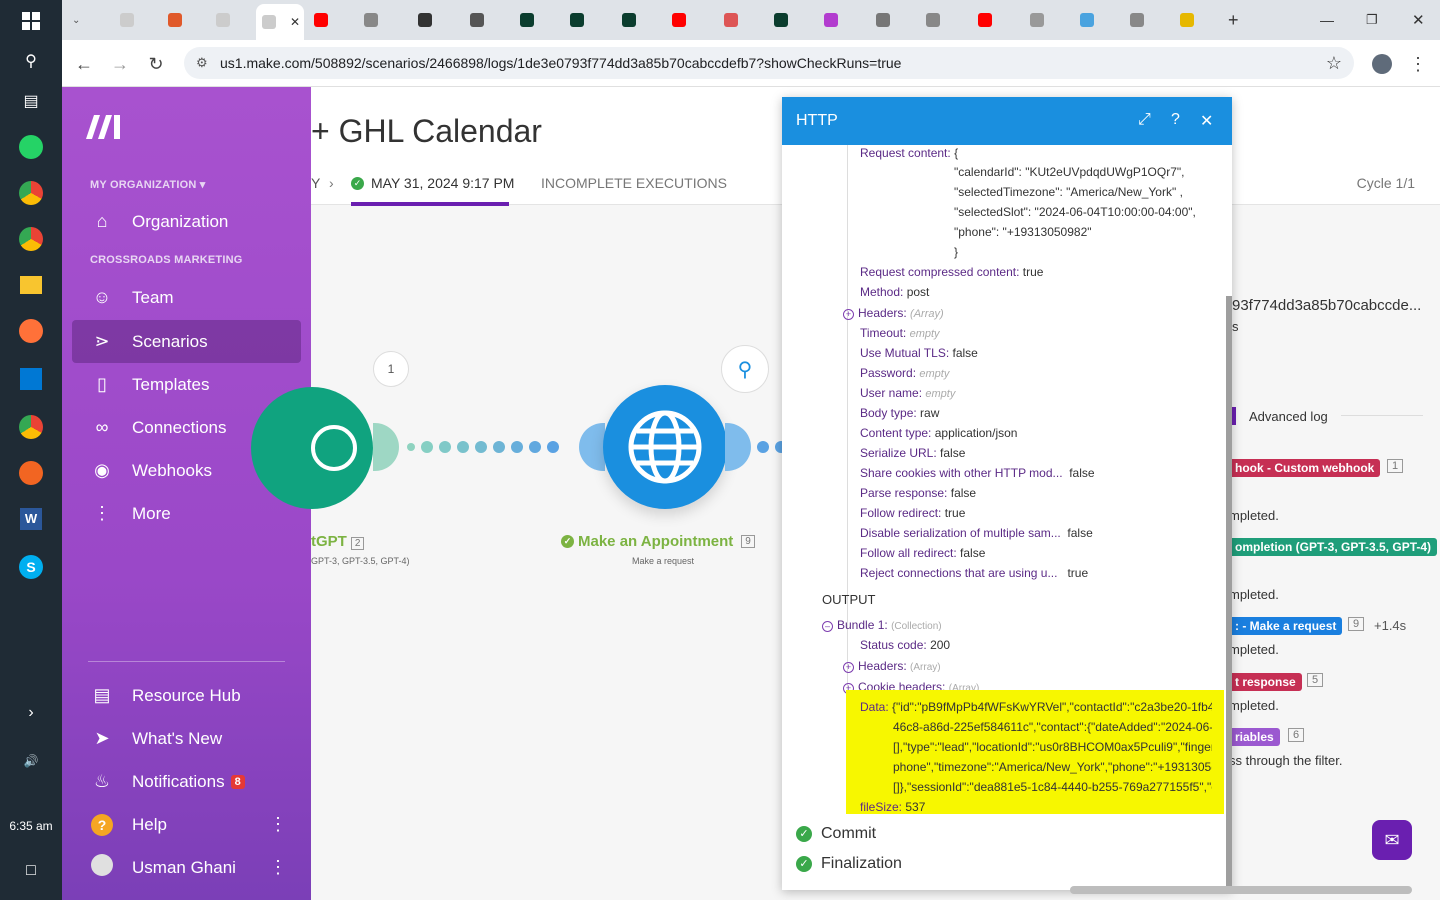  Describe the element at coordinates (338, 541) in the screenshot. I see `gpt-module-label: tGPT 2` at that location.